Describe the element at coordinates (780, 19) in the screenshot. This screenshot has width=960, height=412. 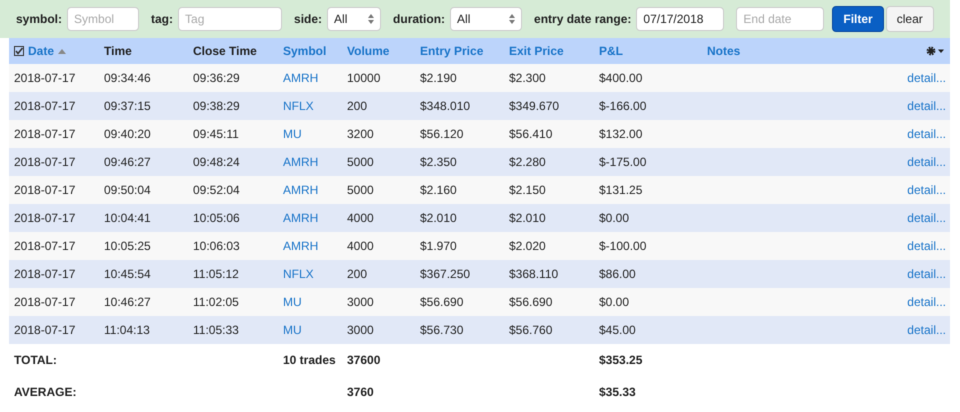
I see `text-field: End date` at that location.